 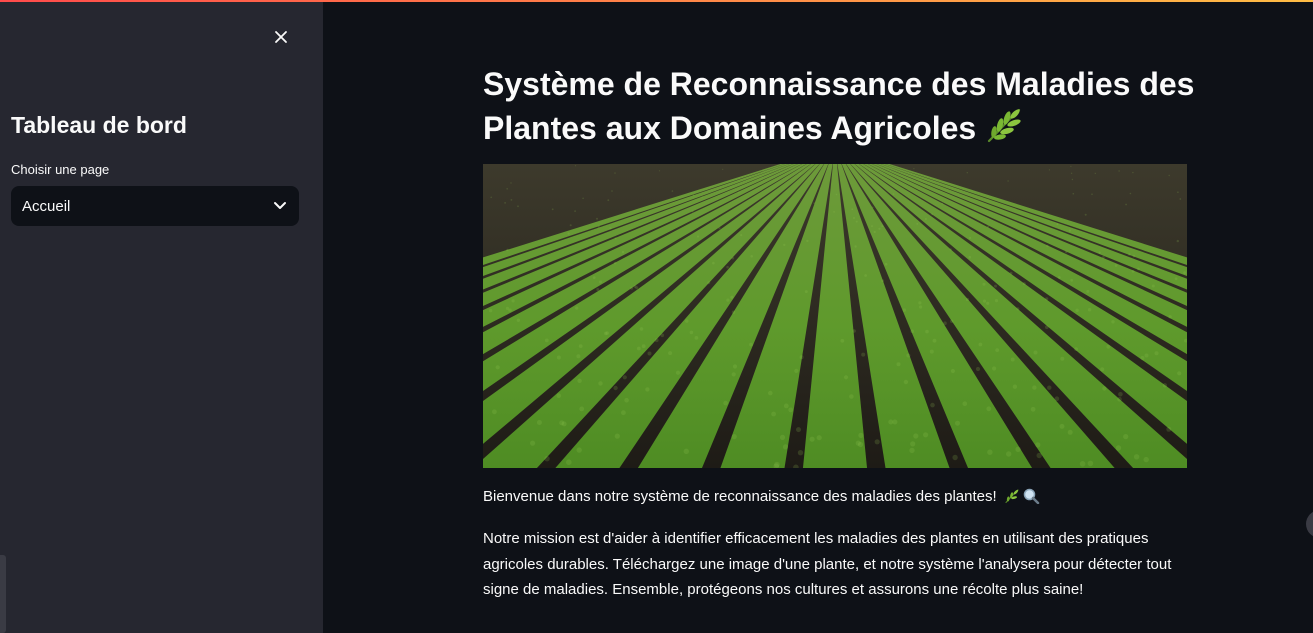 What do you see at coordinates (3, 594) in the screenshot?
I see `manage-app-tab` at bounding box center [3, 594].